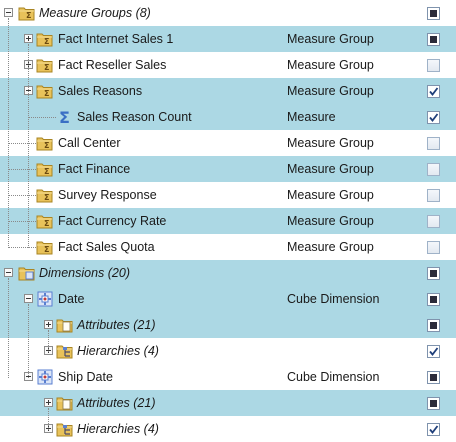 The width and height of the screenshot is (456, 442). I want to click on tree-row-fact-reseller-sales: Σ Fact Reseller Sales Measure Group, so click(228, 65).